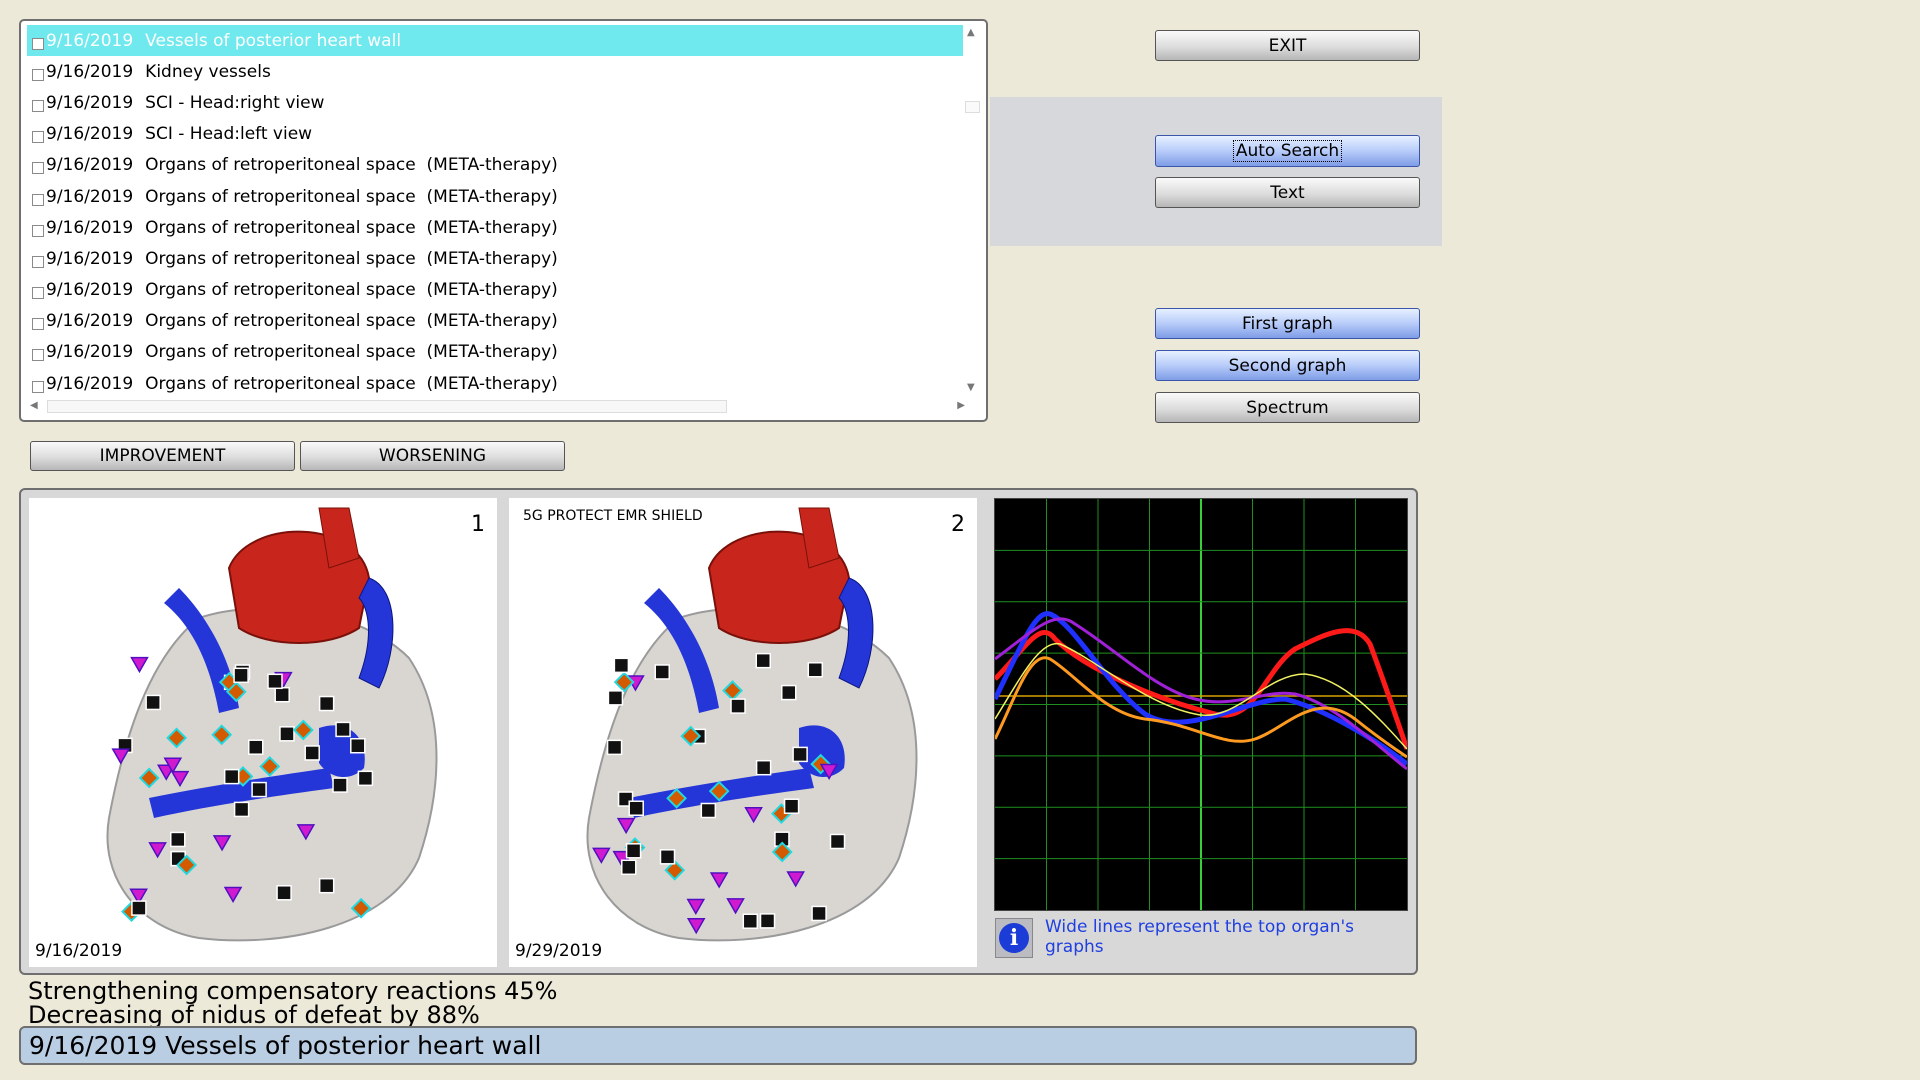 The image size is (1920, 1080). What do you see at coordinates (971, 387) in the screenshot?
I see `scroll-down-arrow-icon: ▼` at bounding box center [971, 387].